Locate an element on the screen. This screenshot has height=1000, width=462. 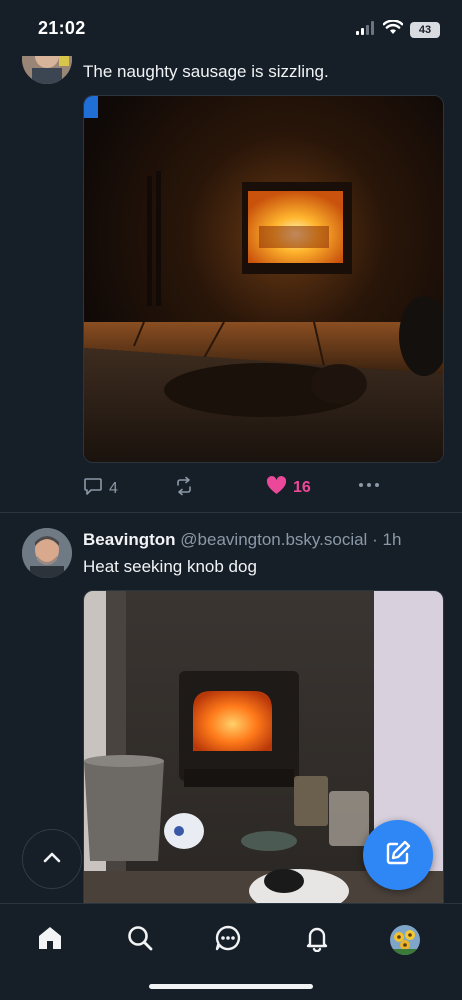
wifi-icon is located at coordinates (393, 29).